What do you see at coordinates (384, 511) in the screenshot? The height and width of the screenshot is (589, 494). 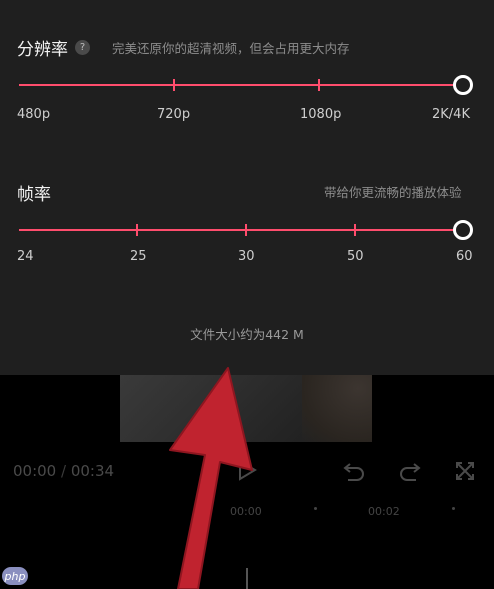 I see `timeline-mark-1: 00:02` at bounding box center [384, 511].